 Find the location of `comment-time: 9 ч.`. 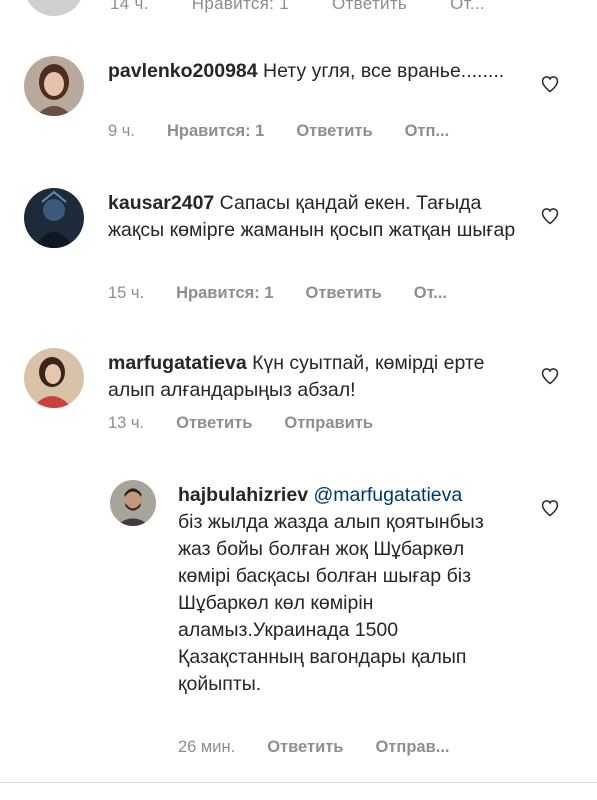

comment-time: 9 ч. is located at coordinates (121, 131).